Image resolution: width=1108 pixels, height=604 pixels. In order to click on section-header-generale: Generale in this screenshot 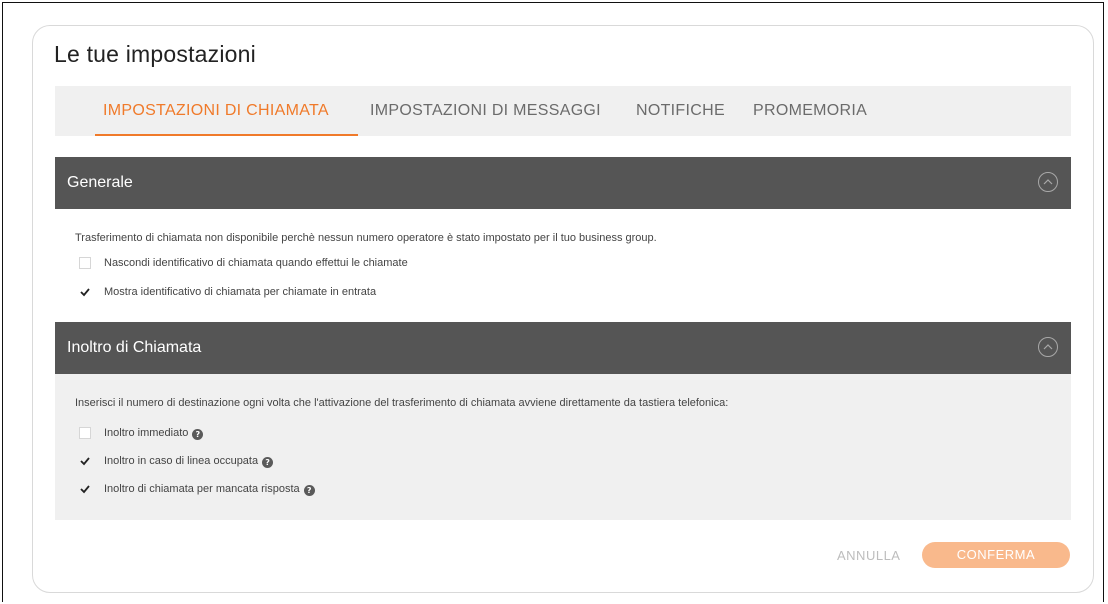, I will do `click(563, 183)`.